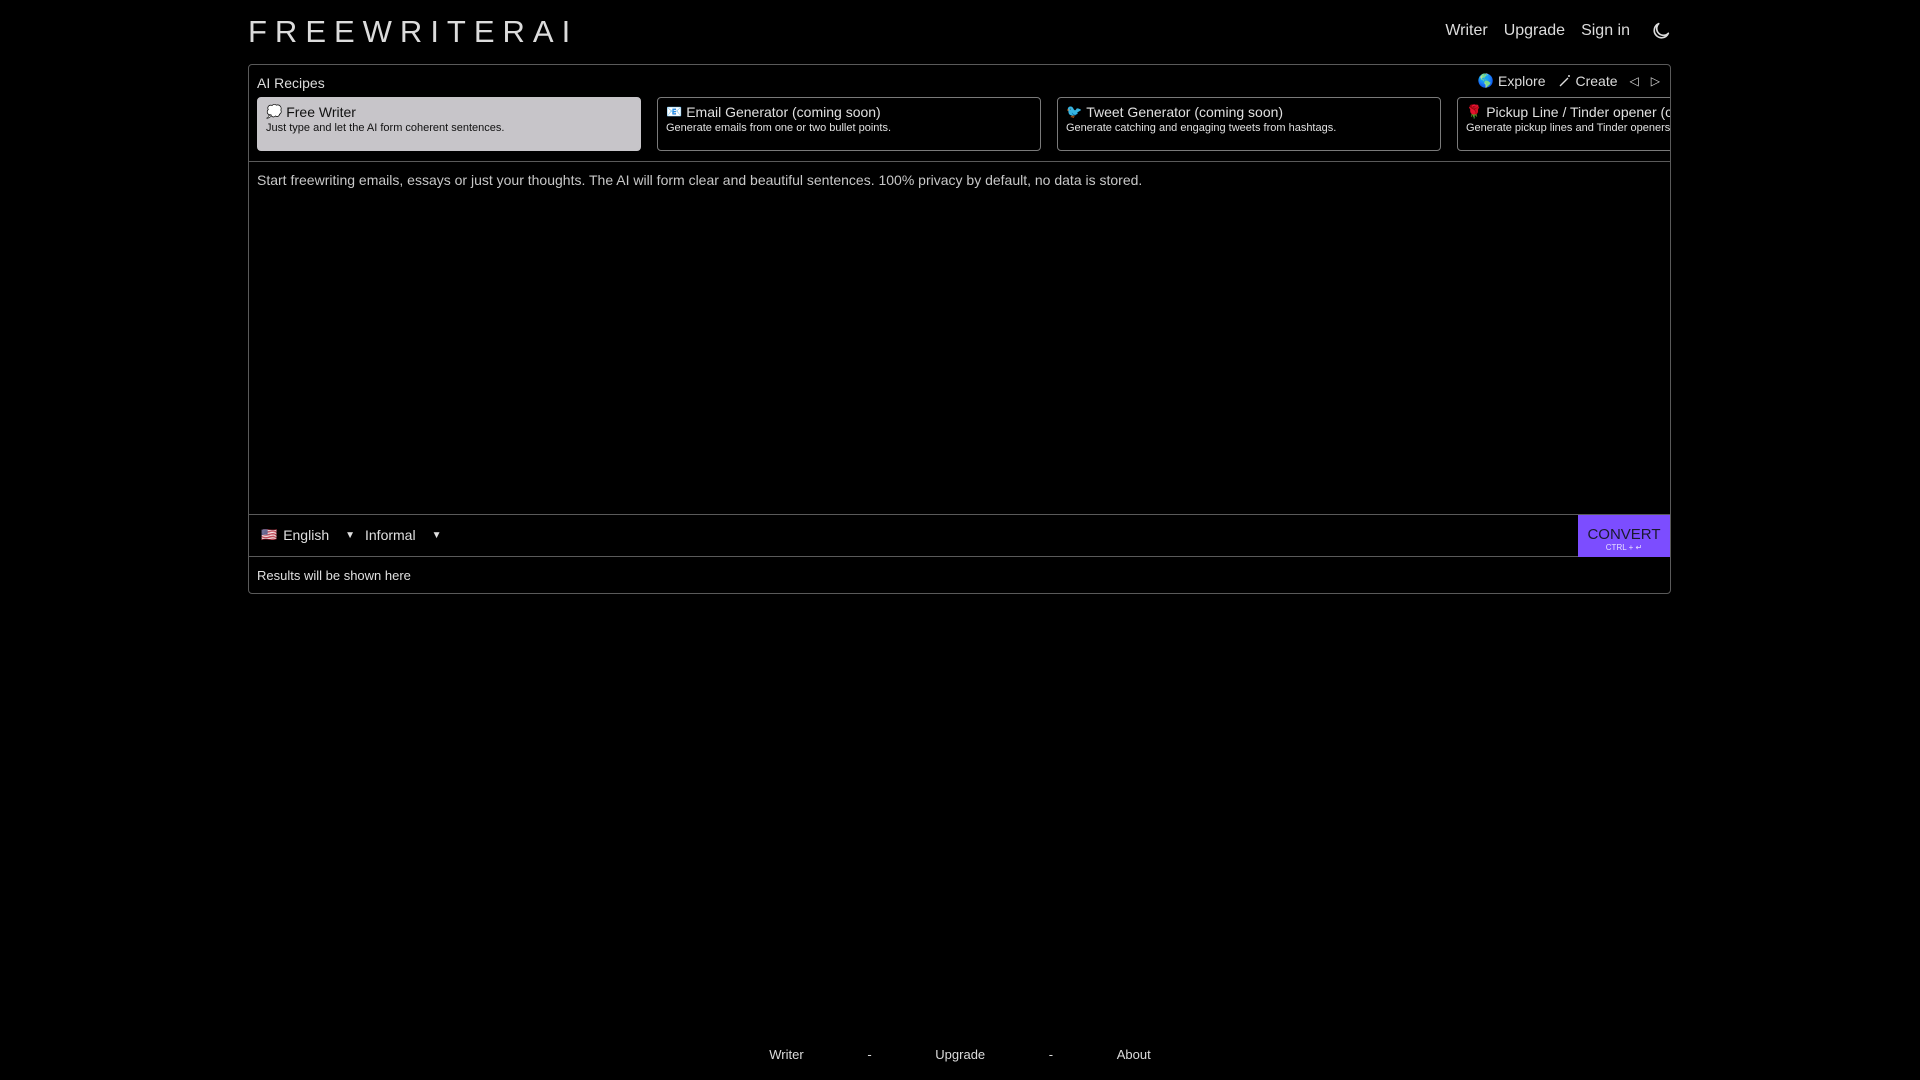  I want to click on language-select: 🇺🇸 English ▼, so click(308, 535).